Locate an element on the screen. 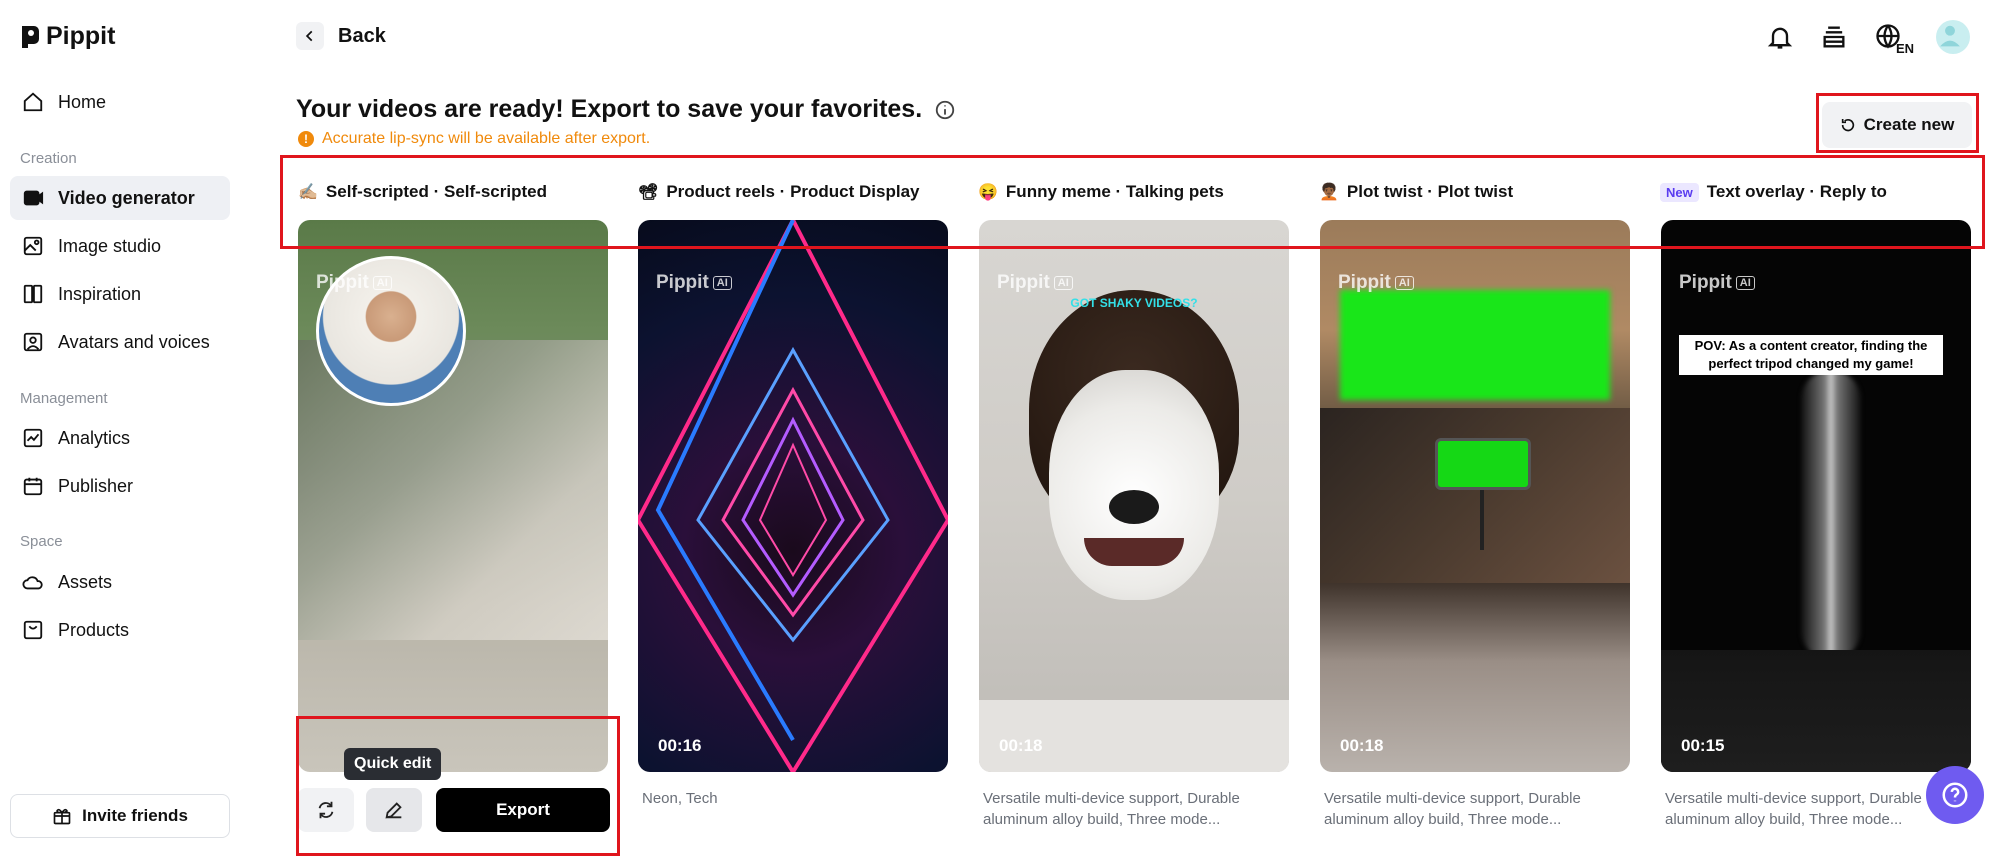  regenerate-button is located at coordinates (326, 810).